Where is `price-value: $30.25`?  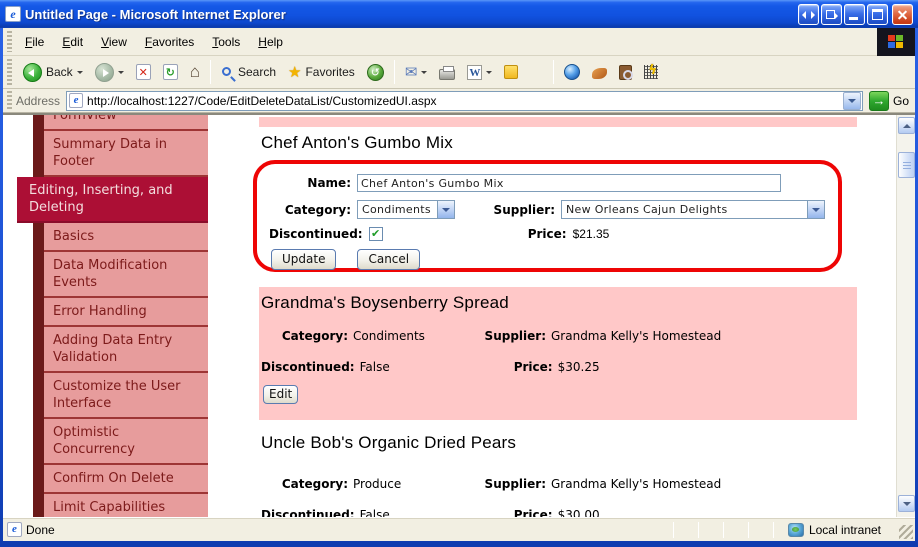
price-value: $30.25 is located at coordinates (578, 367).